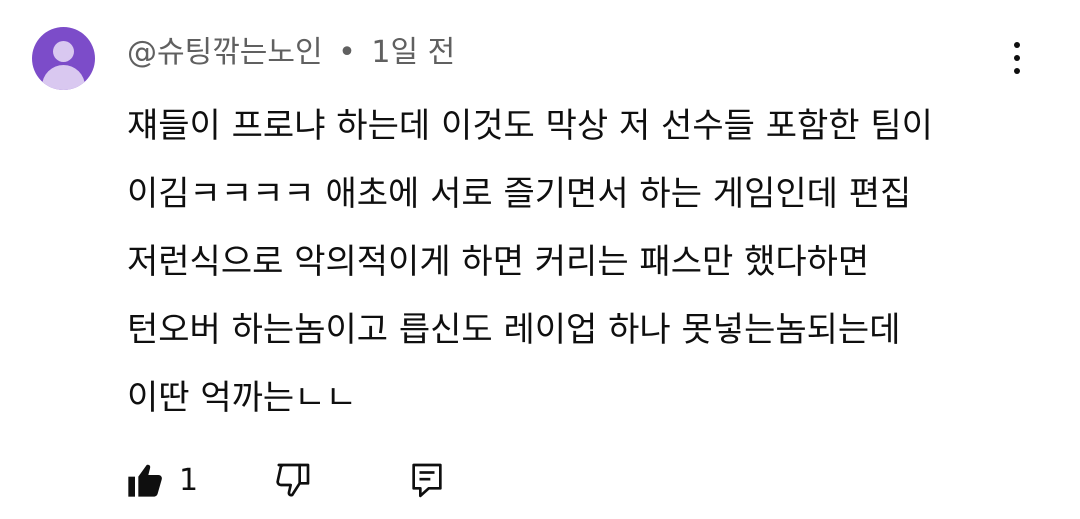  What do you see at coordinates (63, 77) in the screenshot?
I see `avatar-body-shape` at bounding box center [63, 77].